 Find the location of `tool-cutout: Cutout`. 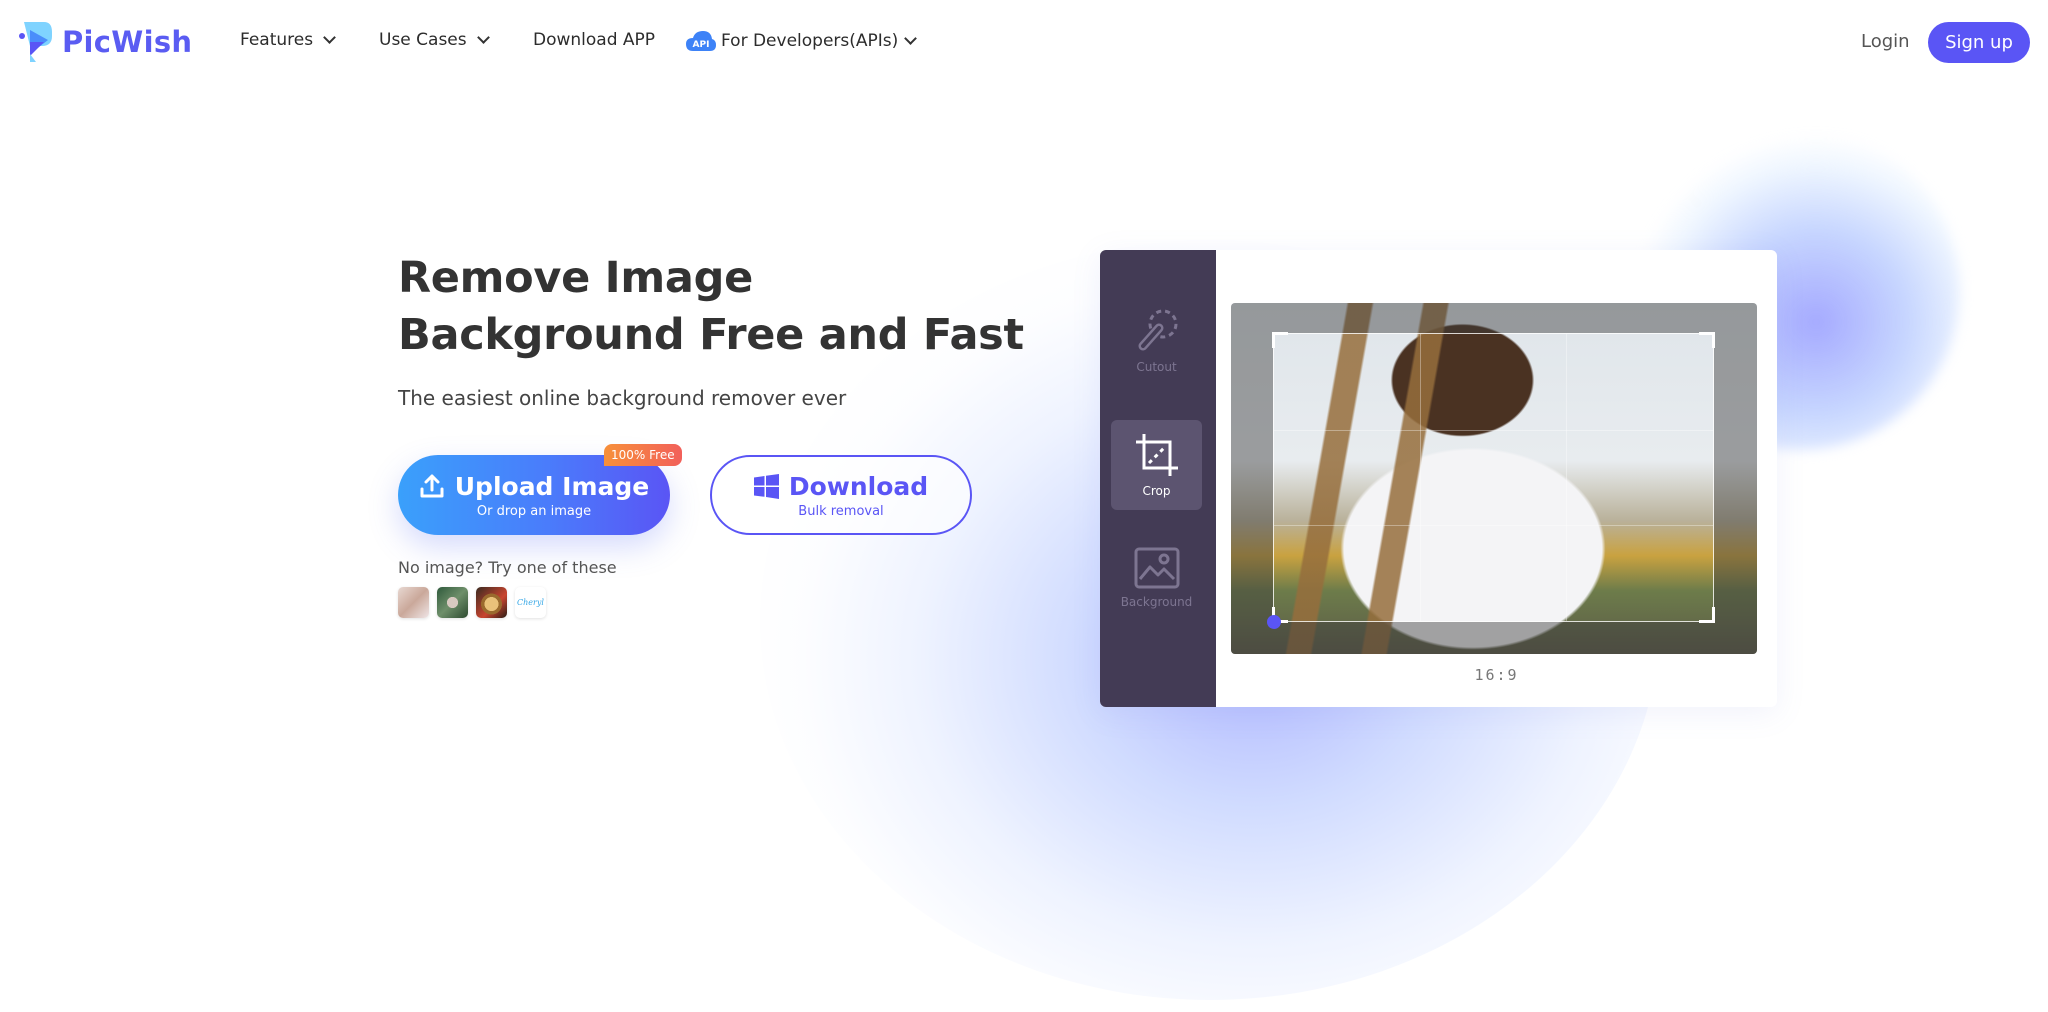

tool-cutout: Cutout is located at coordinates (1156, 340).